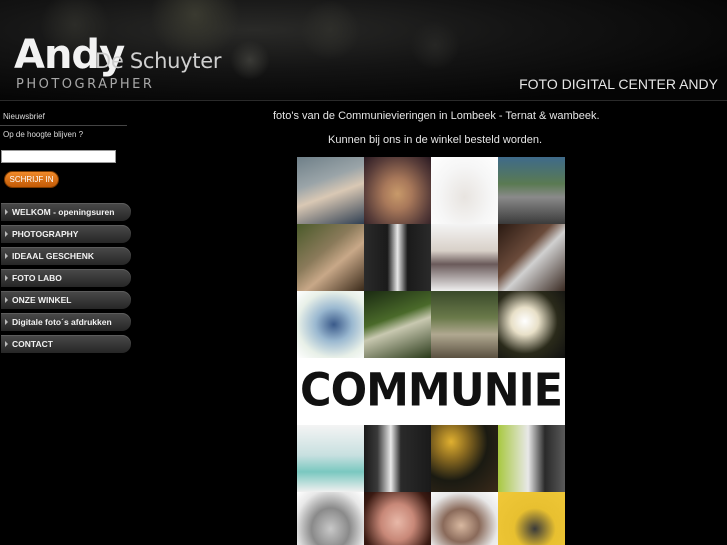  Describe the element at coordinates (618, 84) in the screenshot. I see `site-title: FOTO DIGITAL CENTER ANDY` at that location.